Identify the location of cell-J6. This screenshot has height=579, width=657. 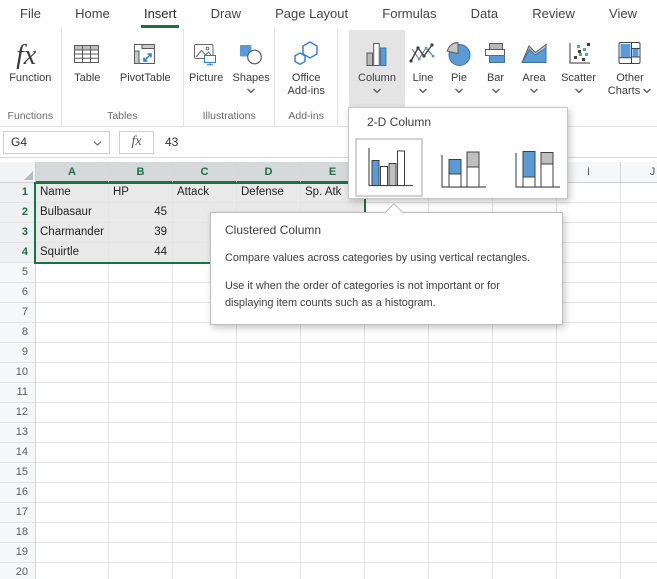
(639, 293).